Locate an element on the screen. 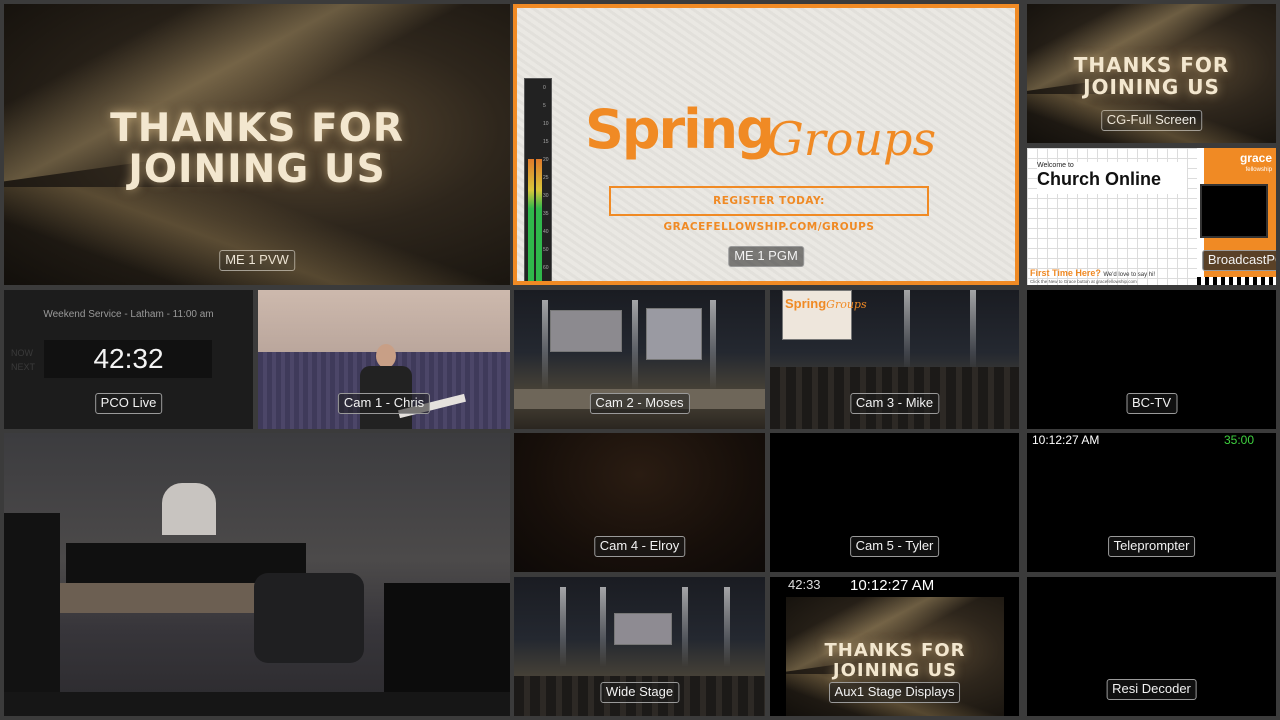  tile-label-cam2: Cam 2 - Moses is located at coordinates (639, 403).